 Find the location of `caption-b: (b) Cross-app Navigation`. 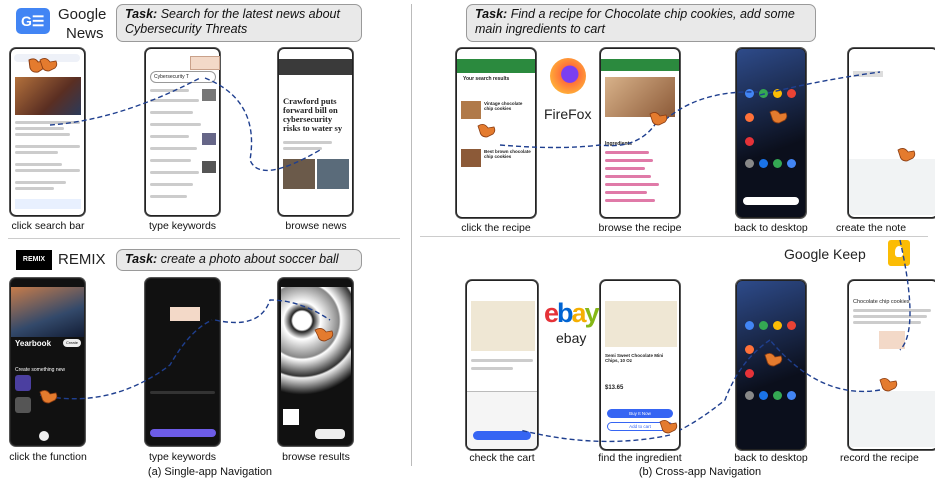

caption-b: (b) Cross-app Navigation is located at coordinates (700, 472).